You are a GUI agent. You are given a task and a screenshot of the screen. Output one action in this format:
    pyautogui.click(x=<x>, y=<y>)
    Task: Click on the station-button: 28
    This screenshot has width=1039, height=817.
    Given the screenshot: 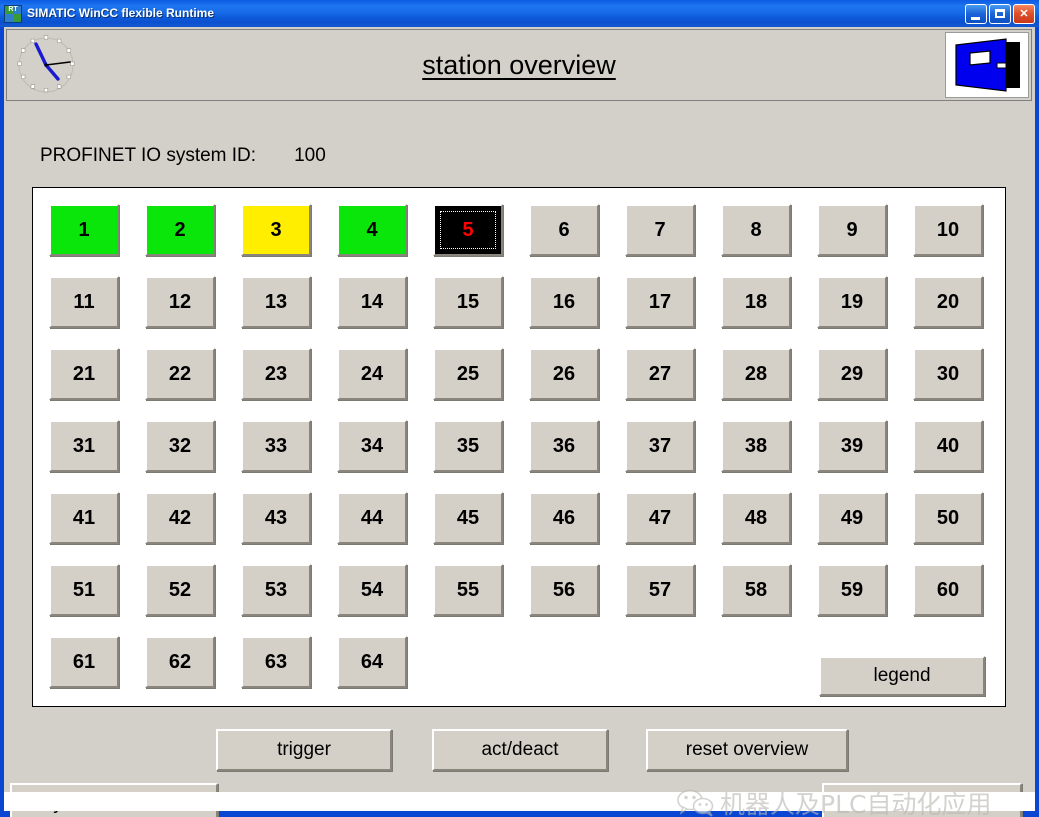 What is the action you would take?
    pyautogui.click(x=756, y=374)
    